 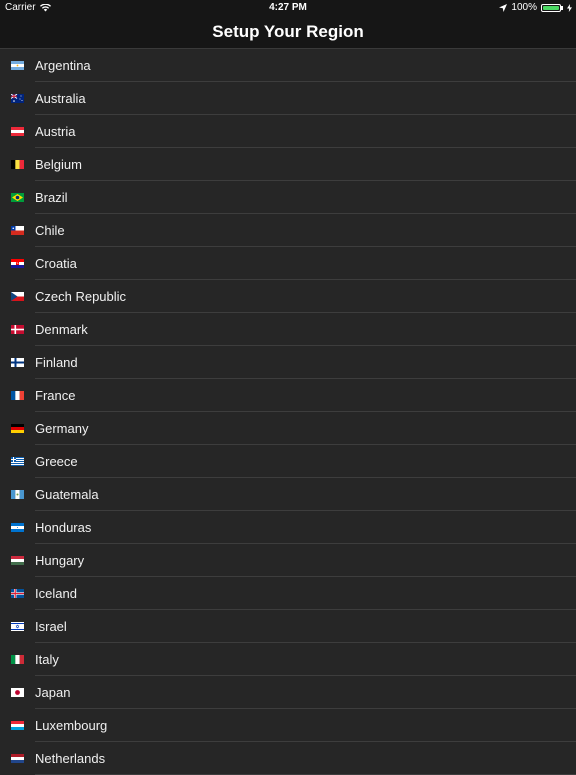 What do you see at coordinates (56, 593) in the screenshot?
I see `country-name: Iceland` at bounding box center [56, 593].